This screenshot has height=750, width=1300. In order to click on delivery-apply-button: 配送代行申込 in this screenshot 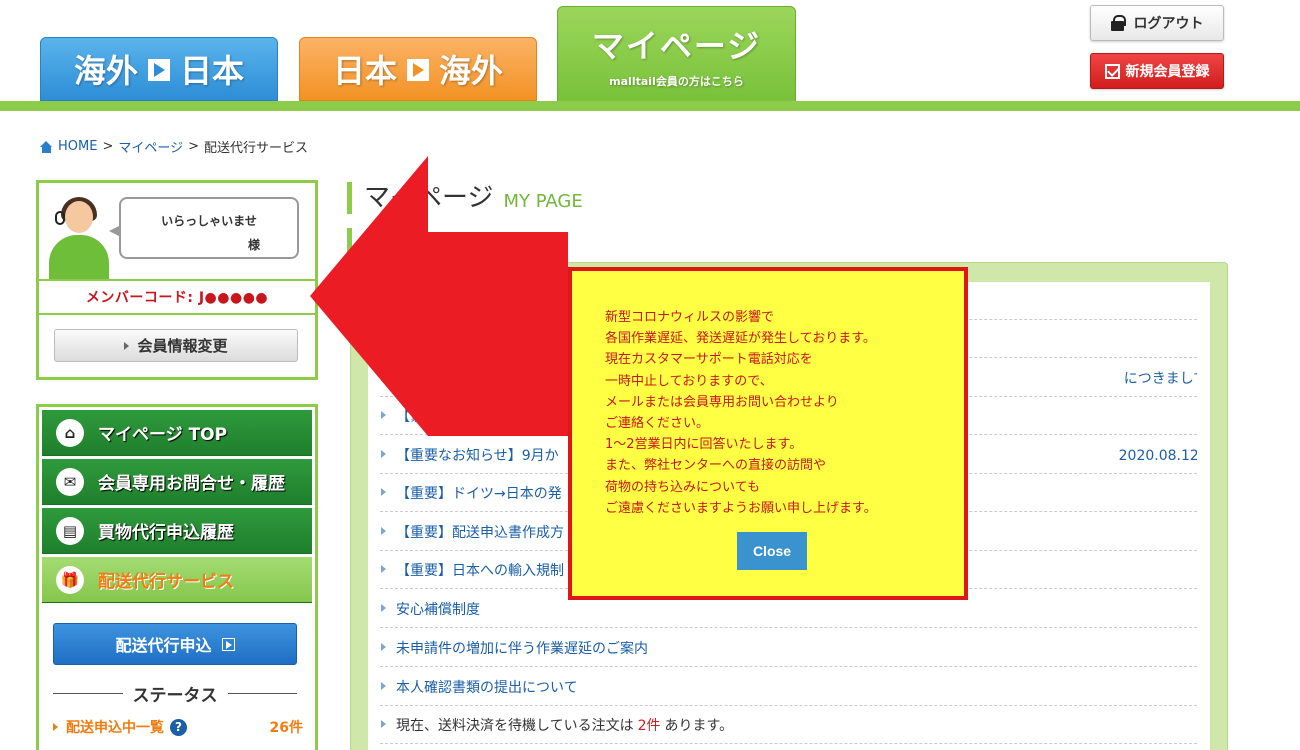, I will do `click(175, 644)`.